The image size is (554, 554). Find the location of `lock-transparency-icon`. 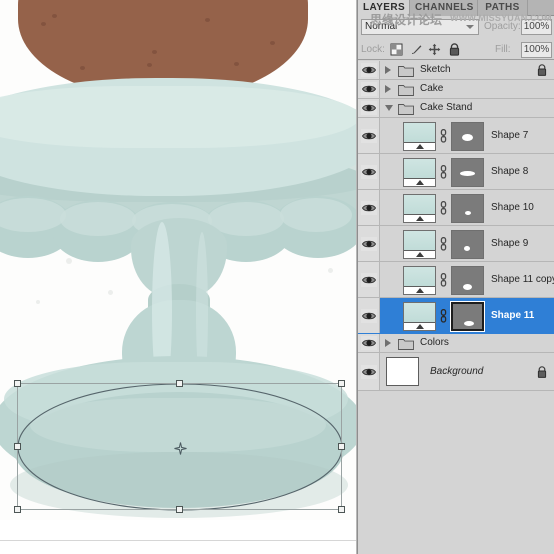

lock-transparency-icon is located at coordinates (396, 49).